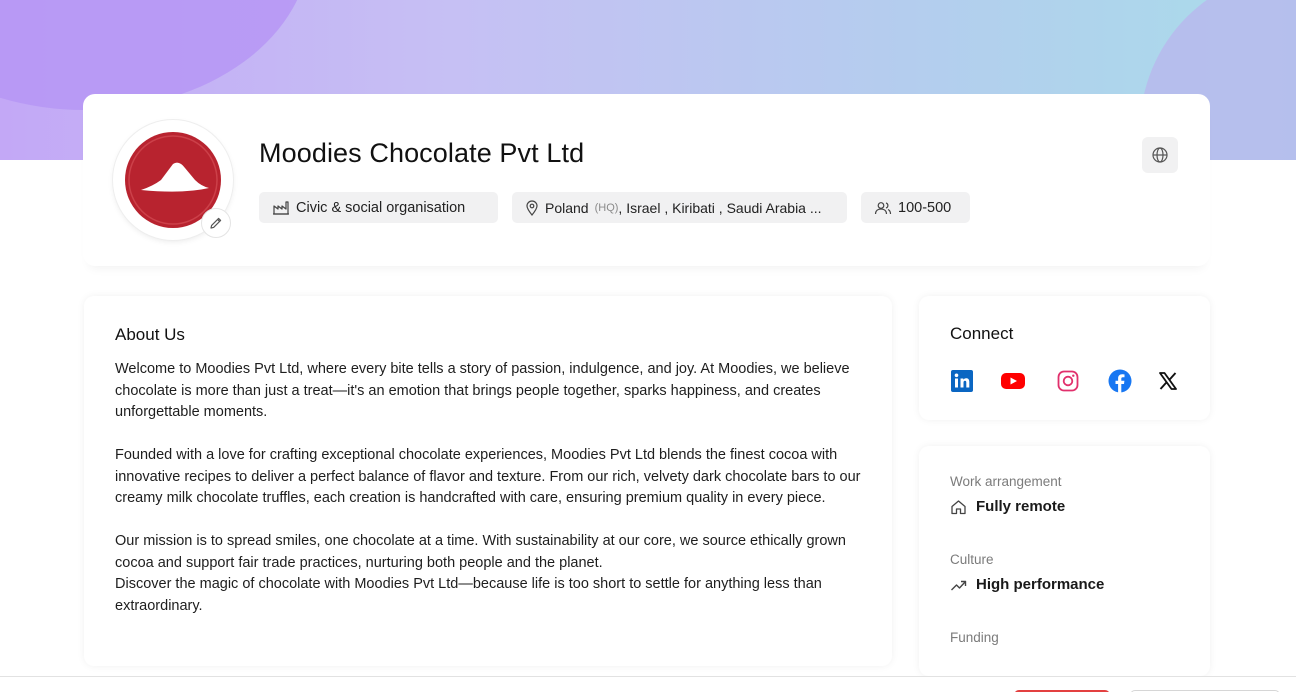  What do you see at coordinates (974, 637) in the screenshot?
I see `funding-label: Funding` at bounding box center [974, 637].